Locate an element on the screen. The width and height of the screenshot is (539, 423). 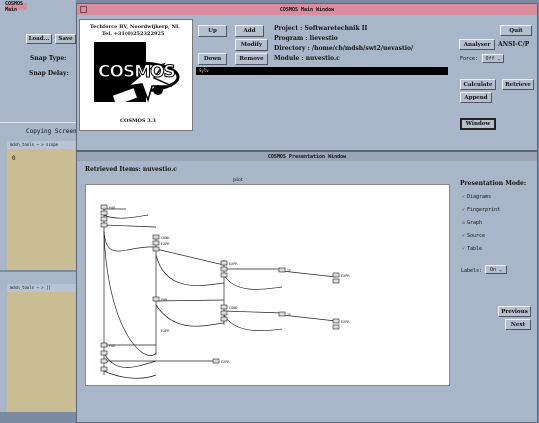
project-info: Project : Softwaretechnik II is located at coordinates (321, 28).